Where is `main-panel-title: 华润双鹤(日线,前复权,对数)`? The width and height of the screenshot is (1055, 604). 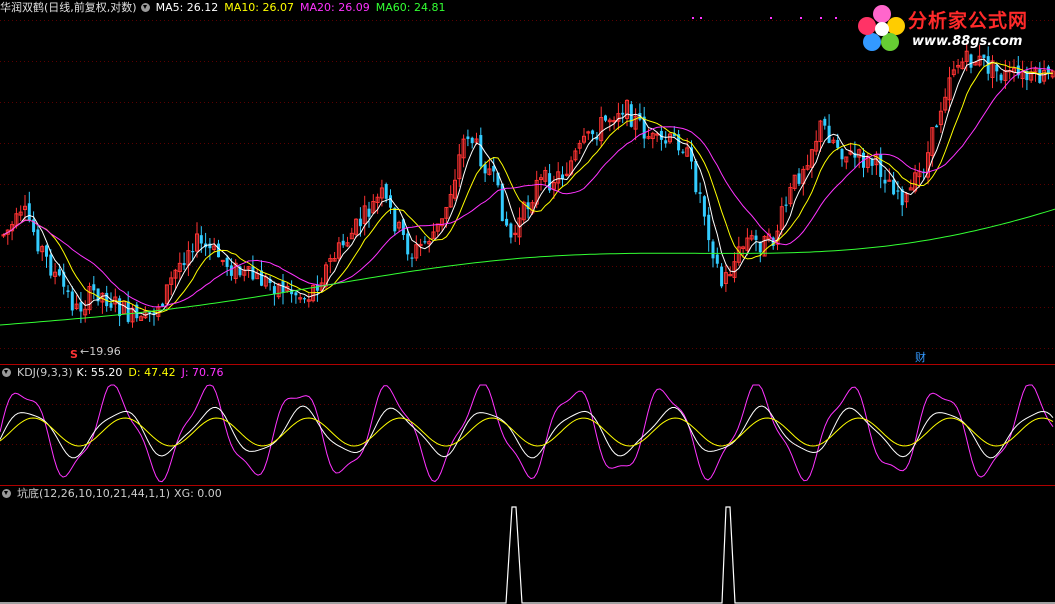 main-panel-title: 华润双鹤(日线,前复权,对数) is located at coordinates (68, 7).